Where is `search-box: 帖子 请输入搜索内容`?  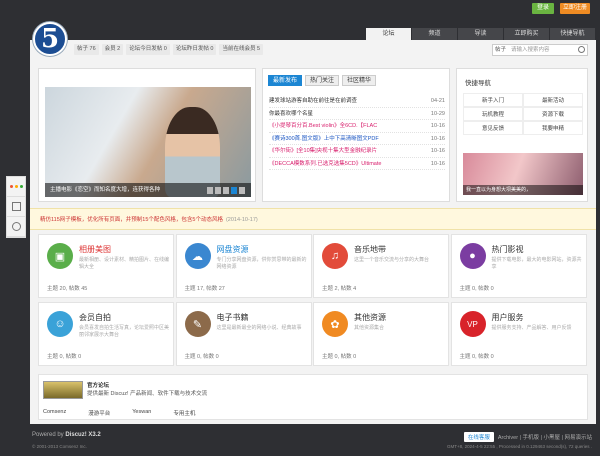
search-box: 帖子 请输入搜索内容 is located at coordinates (540, 50).